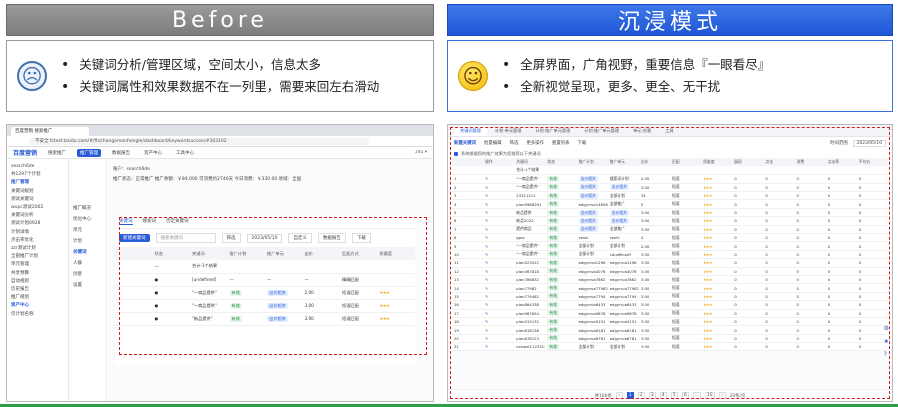  What do you see at coordinates (421, 152) in the screenshot?
I see `user-menu: zdu ▾` at bounding box center [421, 152].